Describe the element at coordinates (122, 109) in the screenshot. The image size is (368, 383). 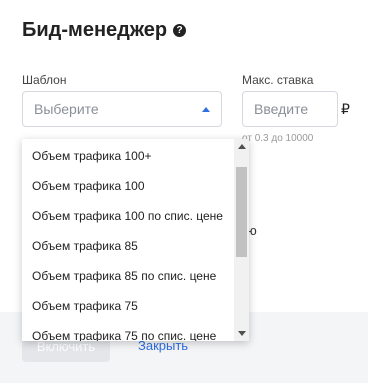
I see `template-select: Выберите` at that location.